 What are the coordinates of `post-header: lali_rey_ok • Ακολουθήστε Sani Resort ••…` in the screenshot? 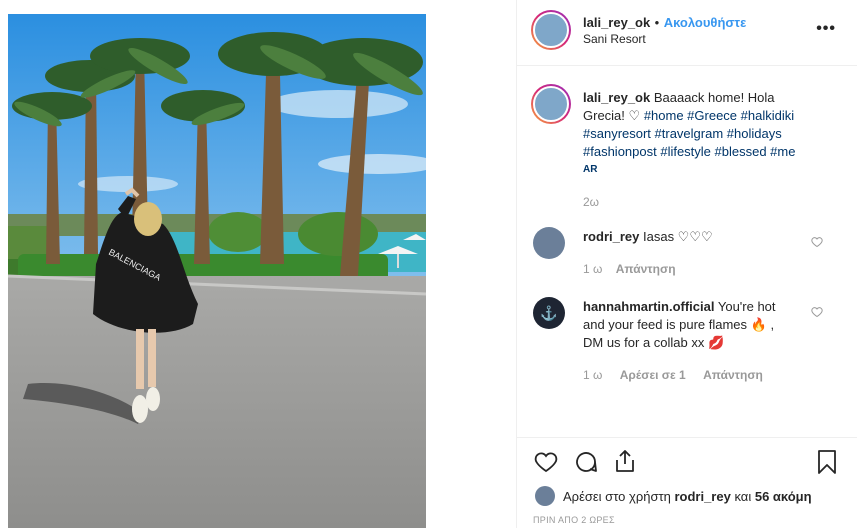 It's located at (687, 33).